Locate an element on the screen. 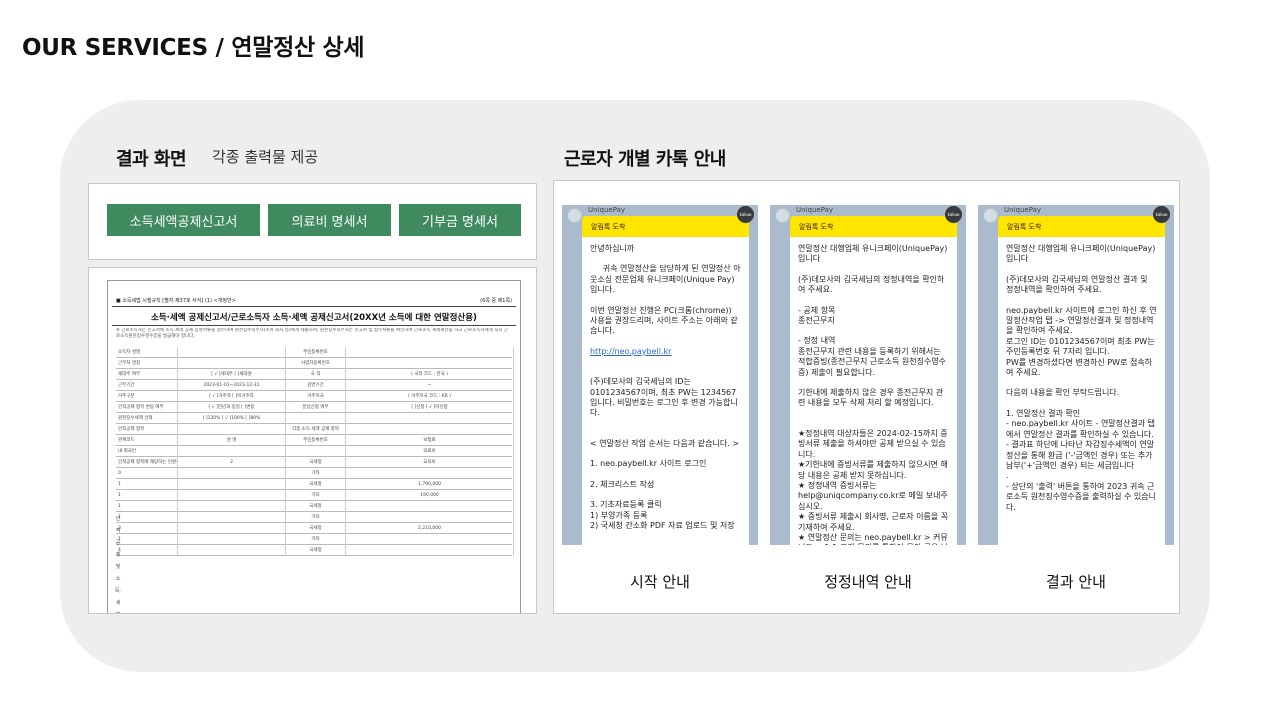 Image resolution: width=1280 pixels, height=720 pixels. document-table-row: 인적공제 항목 각종 소득·세액 공제 항목 is located at coordinates (315, 429).